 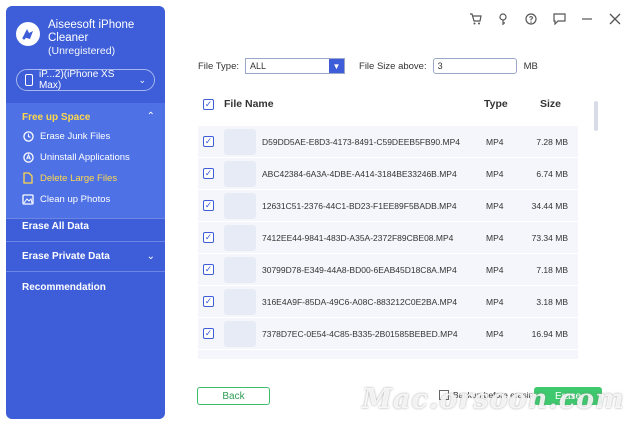 What do you see at coordinates (28, 199) in the screenshot?
I see `photo-icon` at bounding box center [28, 199].